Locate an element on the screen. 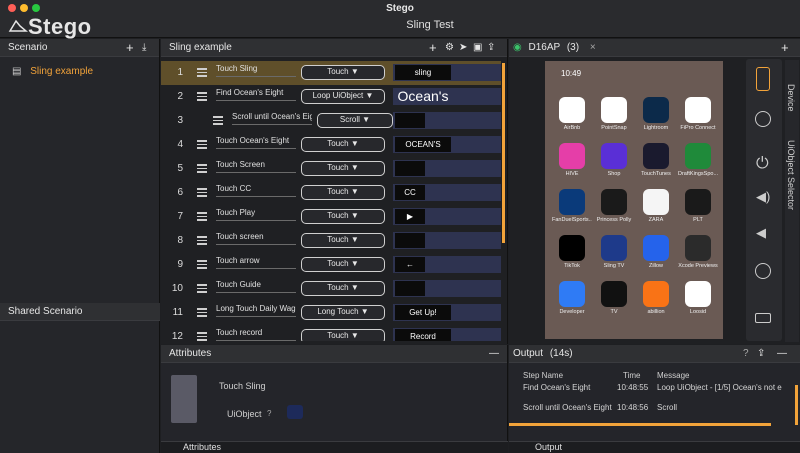 Image resolution: width=800 pixels, height=453 pixels. step-row: 12 Touch record Touch ▼ Record is located at coordinates (331, 333).